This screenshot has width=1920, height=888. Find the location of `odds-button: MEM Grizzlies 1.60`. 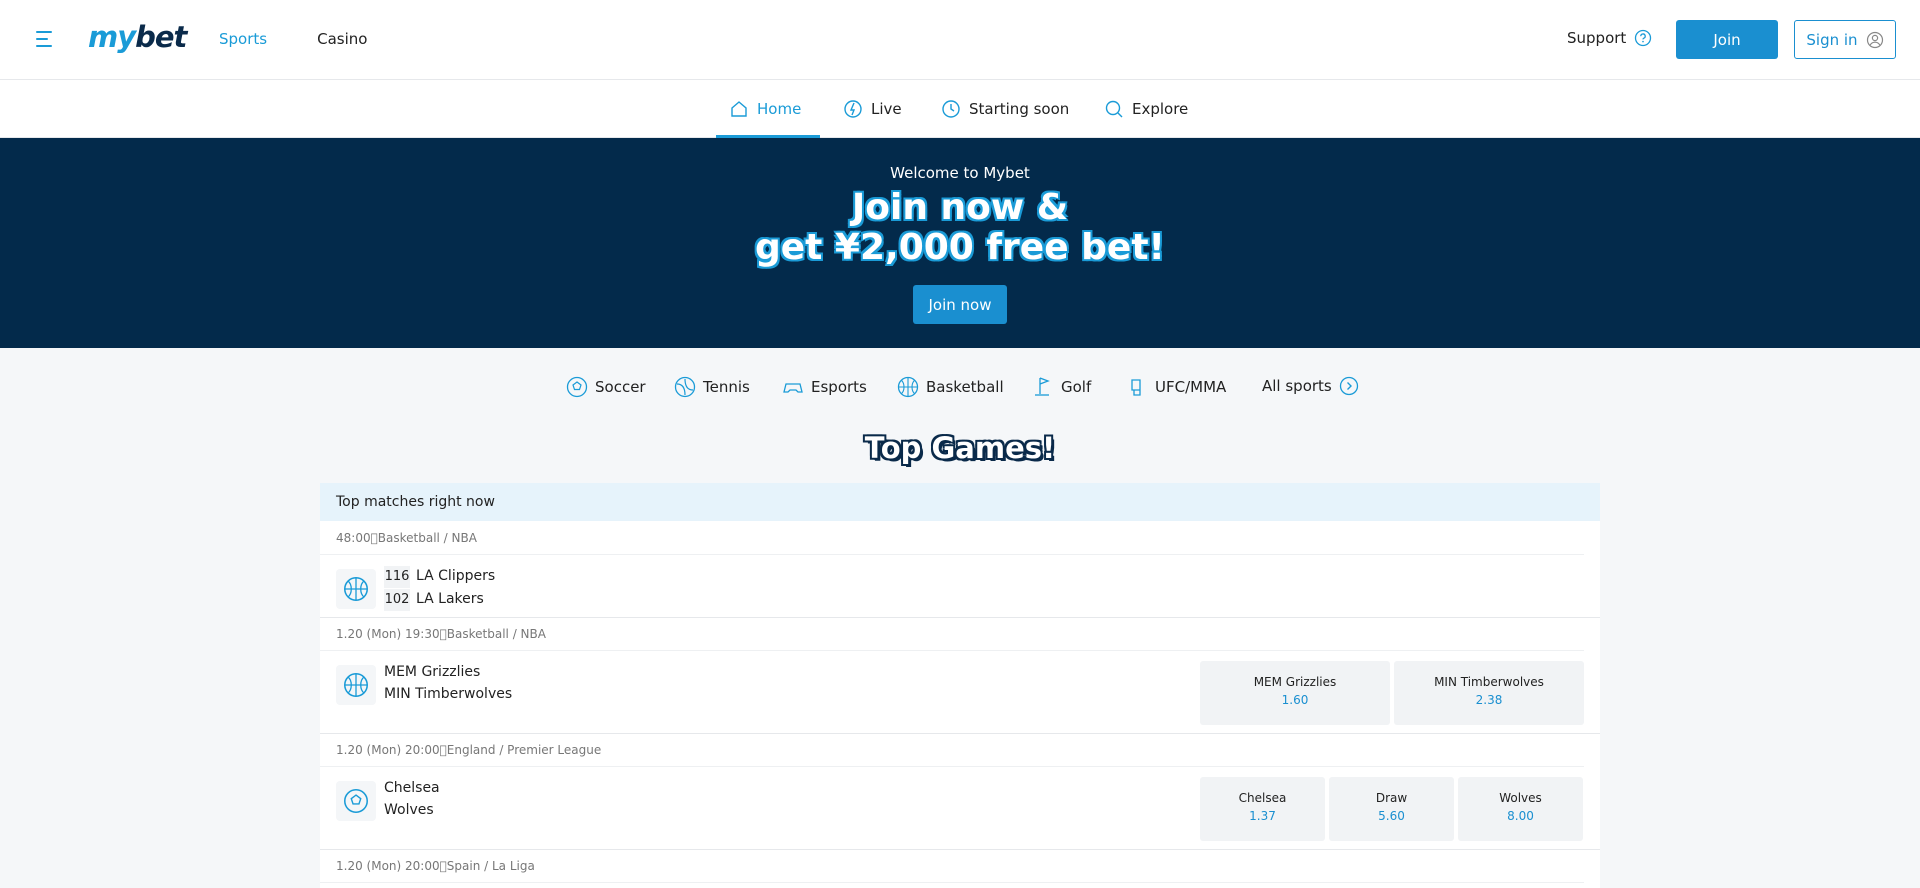

odds-button: MEM Grizzlies 1.60 is located at coordinates (1295, 693).